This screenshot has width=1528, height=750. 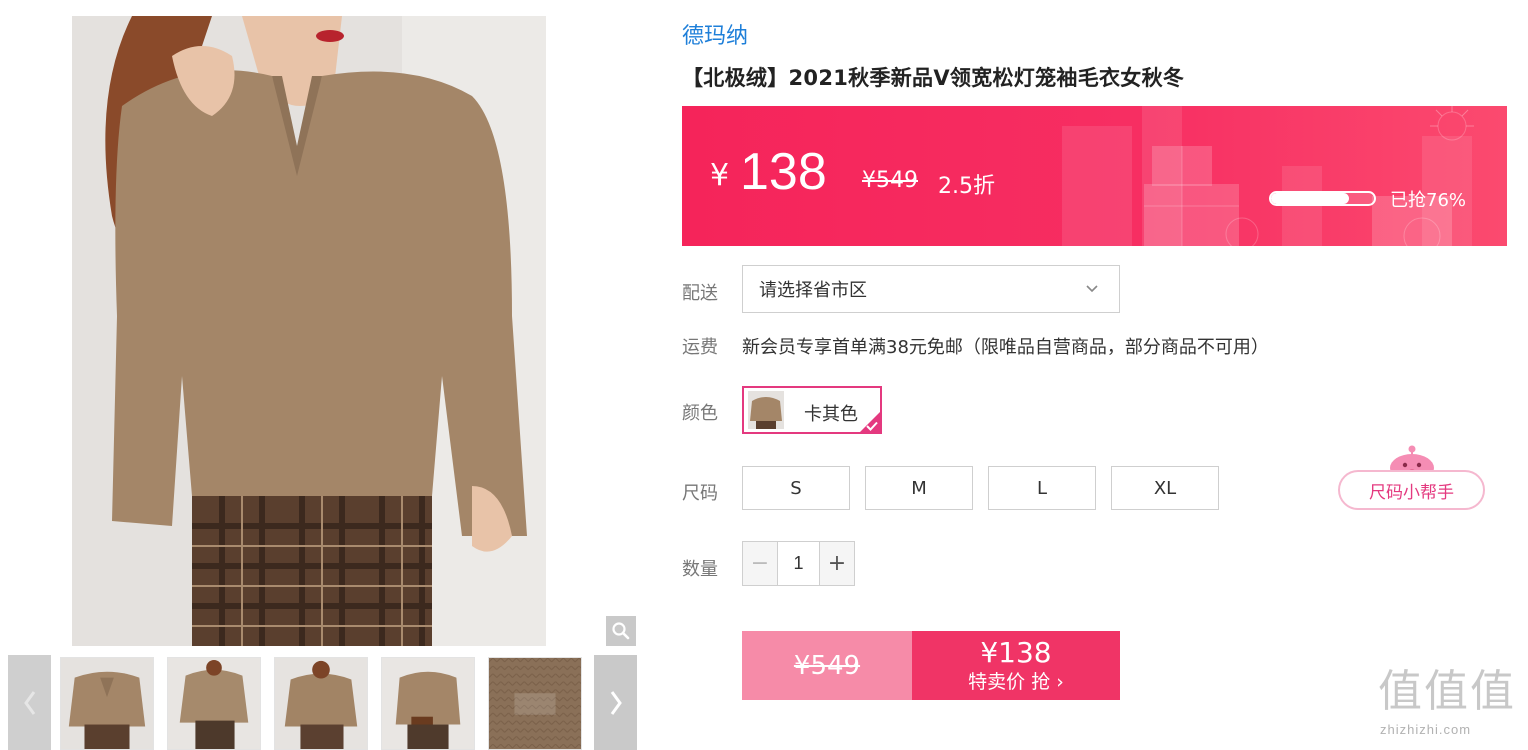 What do you see at coordinates (715, 34) in the screenshot?
I see `brand-link: 德玛纳` at bounding box center [715, 34].